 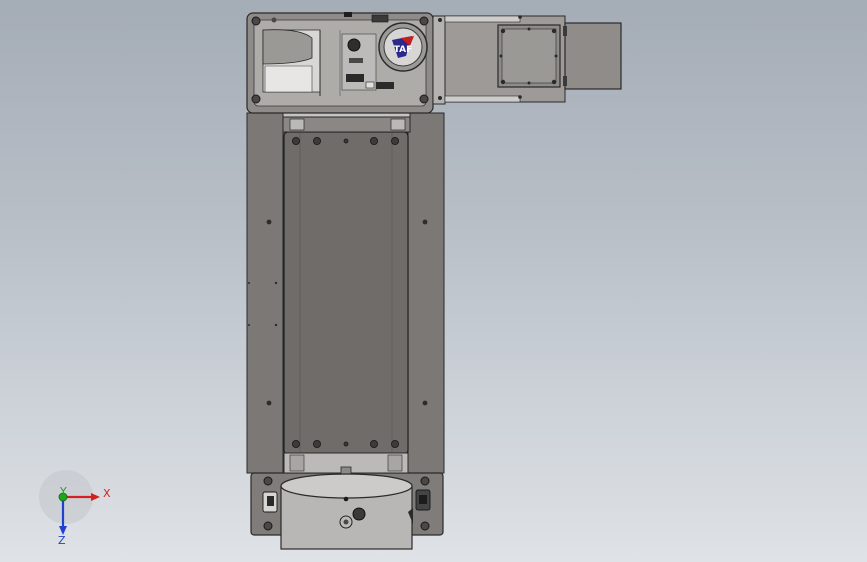 I want to click on x-axis-label: X, so click(x=107, y=493).